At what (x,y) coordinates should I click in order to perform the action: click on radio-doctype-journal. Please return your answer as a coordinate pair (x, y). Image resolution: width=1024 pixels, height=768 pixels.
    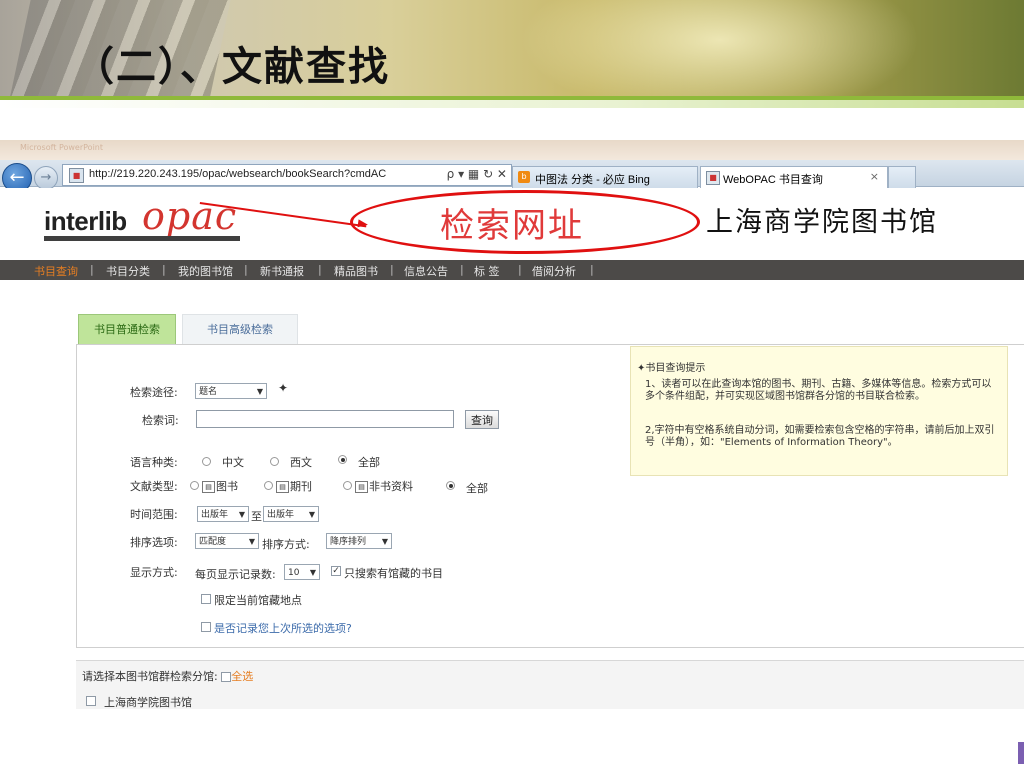
    Looking at the image, I should click on (268, 485).